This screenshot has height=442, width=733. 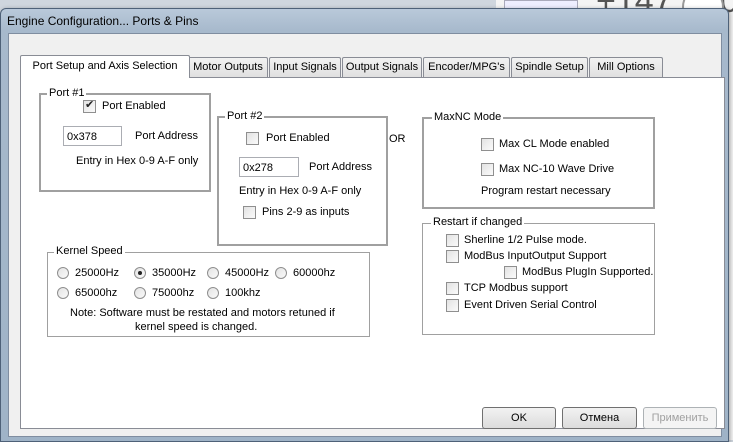 I want to click on port2-address-input: 0x278, so click(x=269, y=167).